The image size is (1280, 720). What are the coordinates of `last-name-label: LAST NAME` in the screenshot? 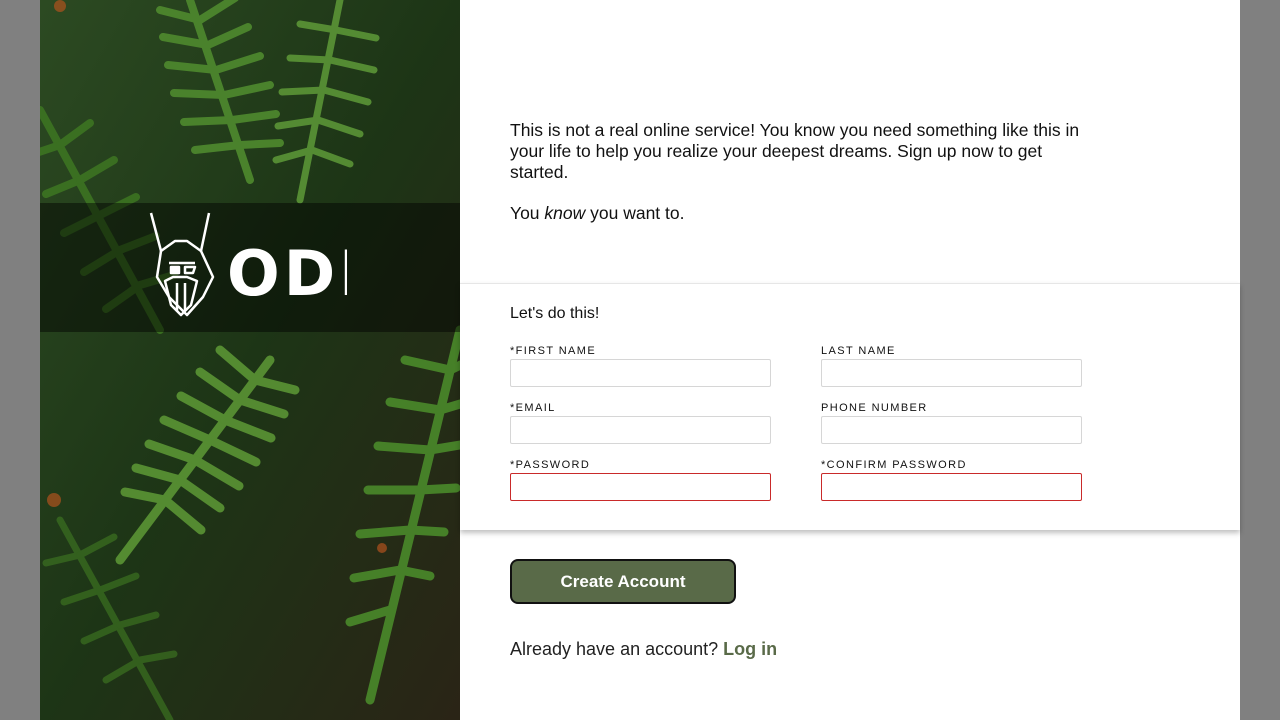 It's located at (858, 351).